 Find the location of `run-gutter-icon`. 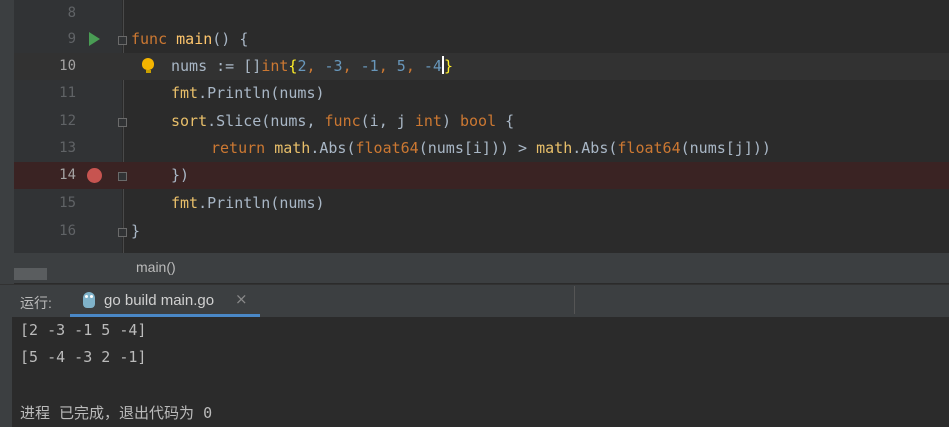

run-gutter-icon is located at coordinates (94, 39).